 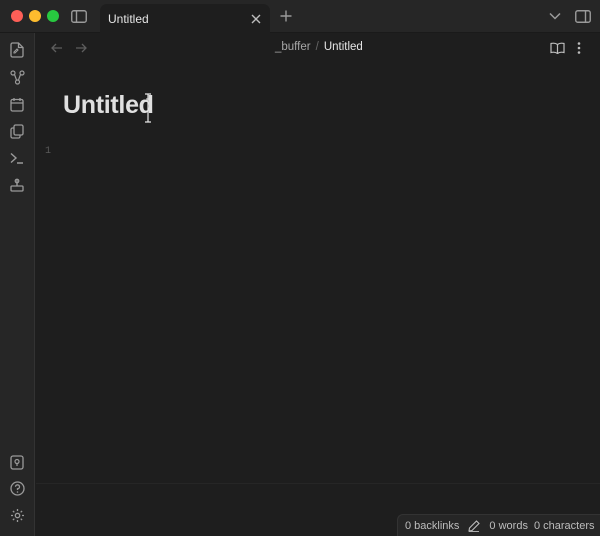 What do you see at coordinates (557, 48) in the screenshot?
I see `book-open-icon` at bounding box center [557, 48].